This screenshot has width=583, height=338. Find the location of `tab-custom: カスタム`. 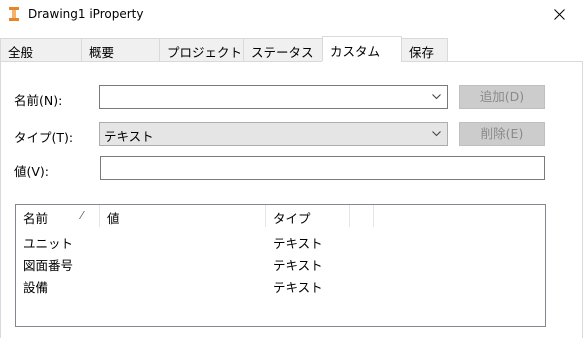

tab-custom: カスタム is located at coordinates (362, 49).